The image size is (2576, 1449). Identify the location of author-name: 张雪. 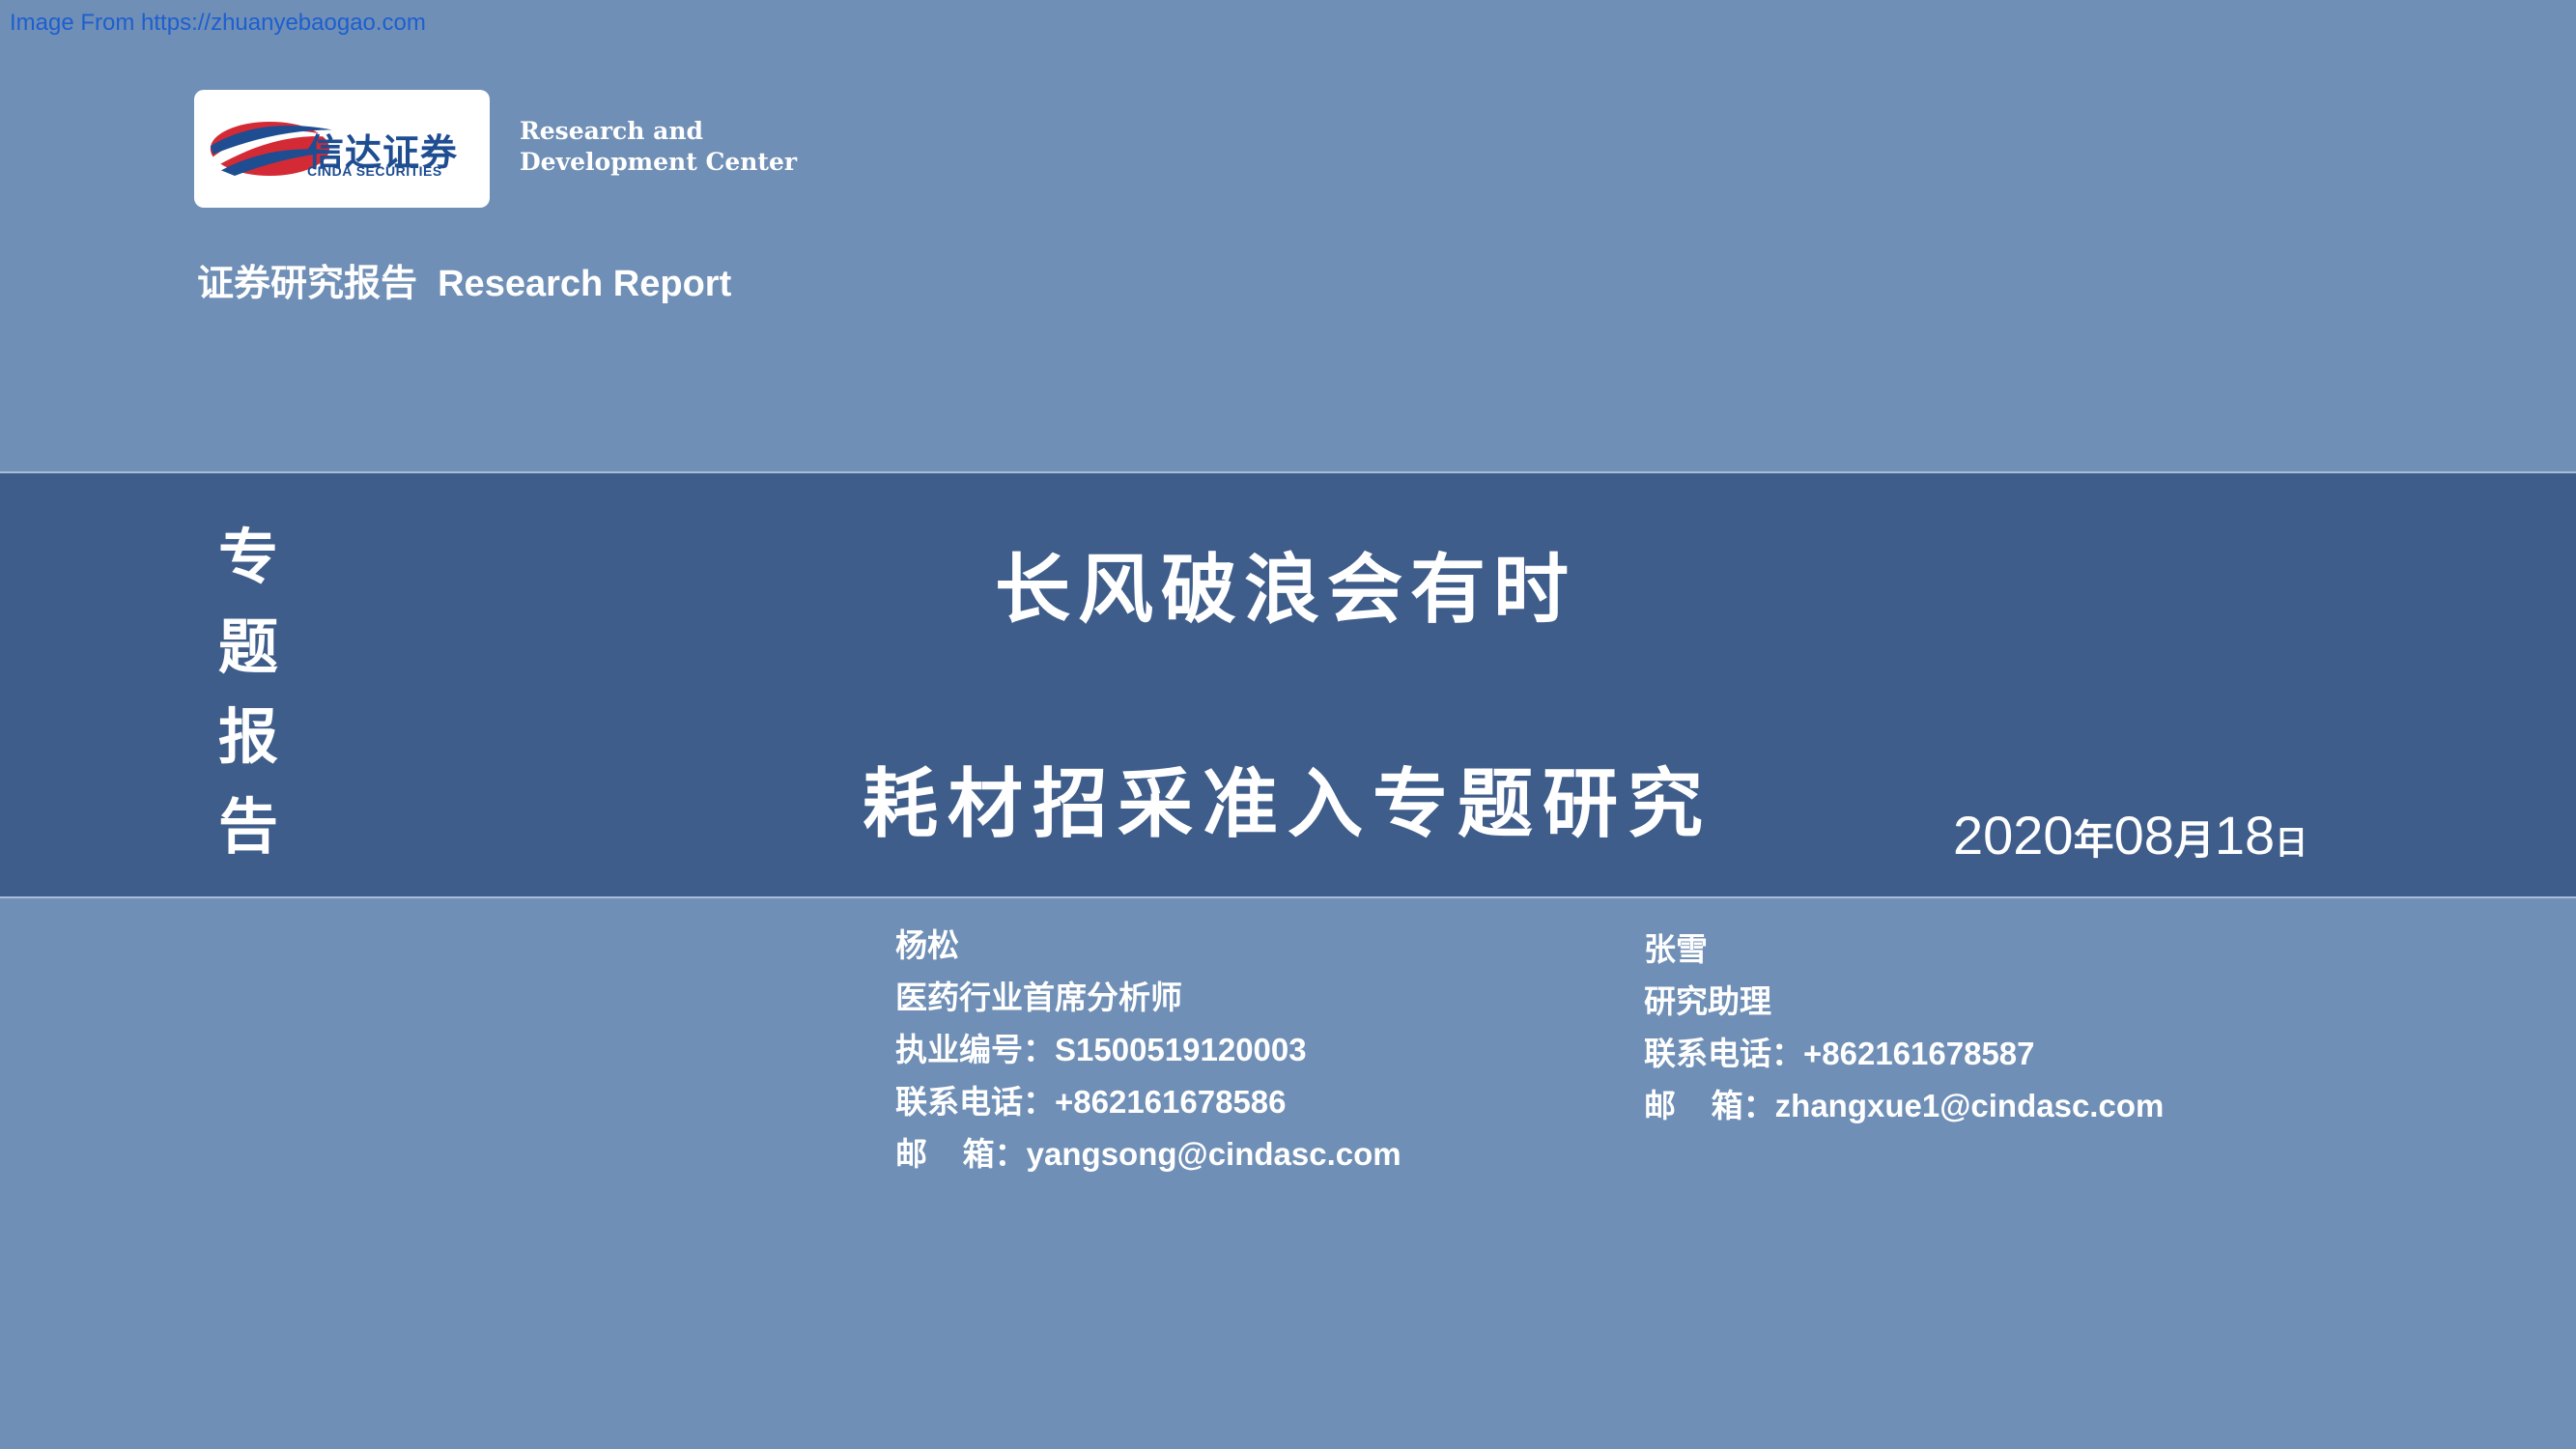
(1676, 949).